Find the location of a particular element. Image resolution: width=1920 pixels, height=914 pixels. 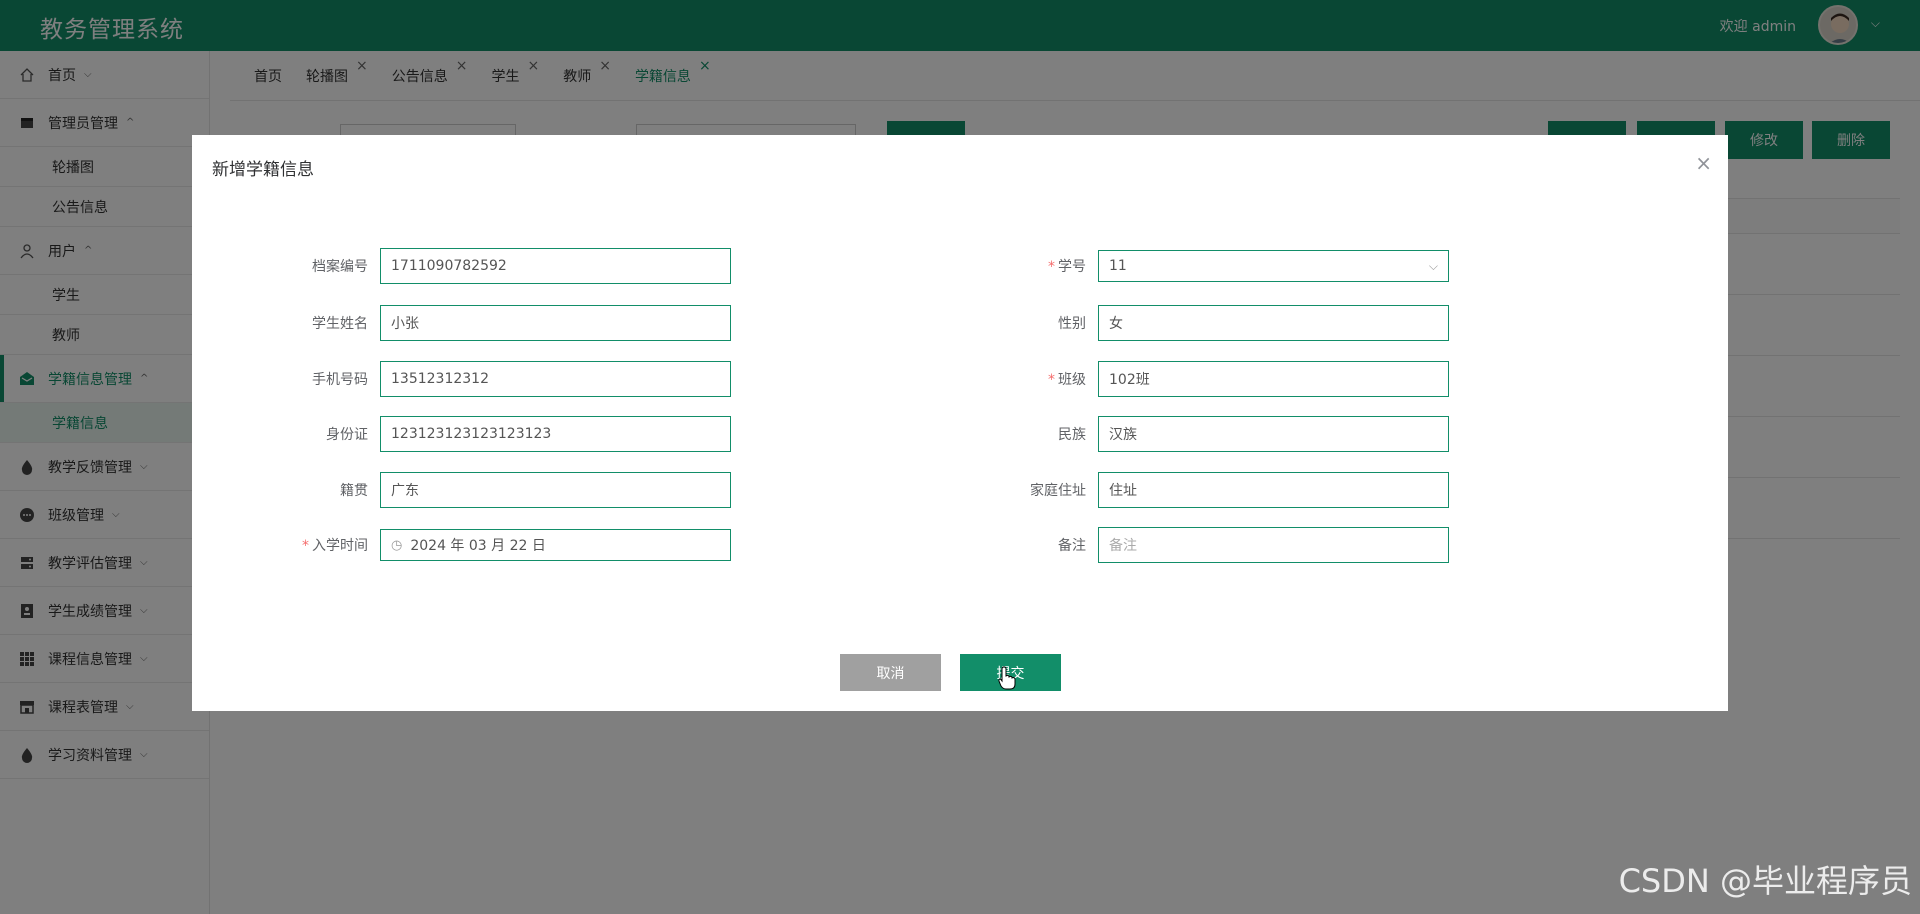

clock-icon: ◷ is located at coordinates (397, 545).